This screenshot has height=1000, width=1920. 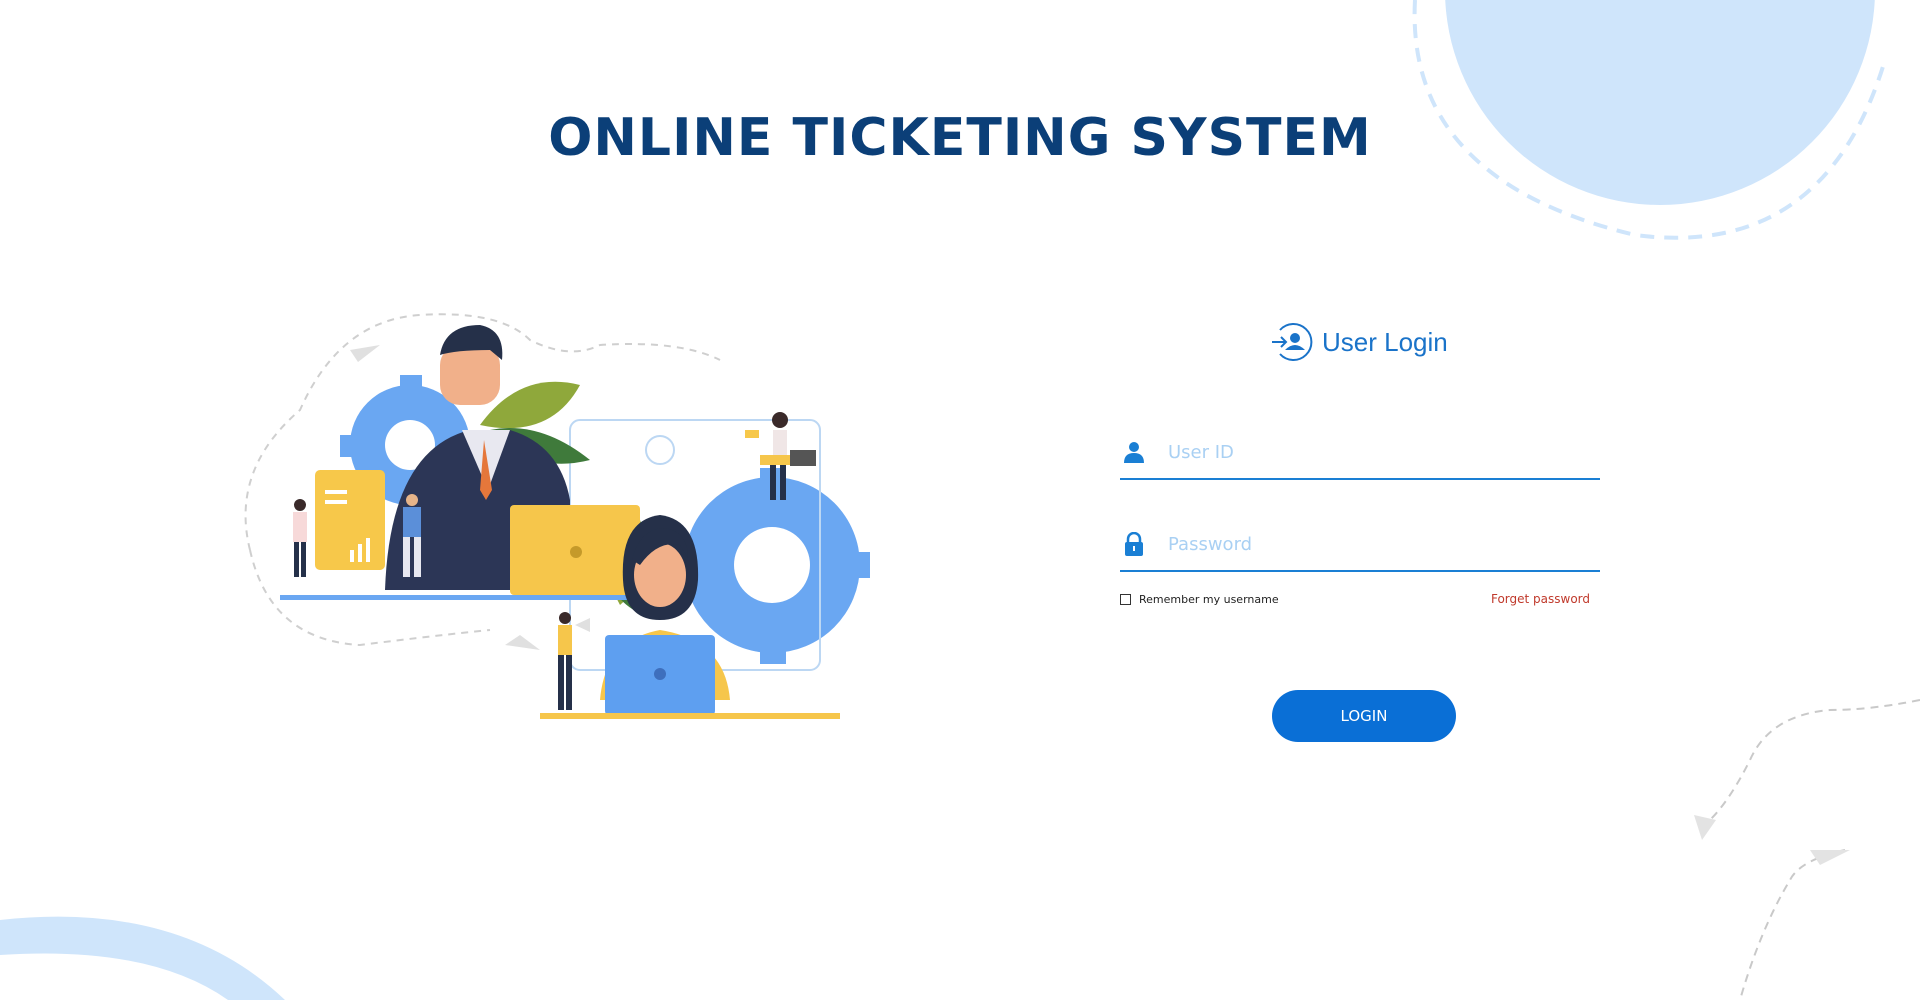 What do you see at coordinates (1364, 716) in the screenshot?
I see `login-button: LOGIN` at bounding box center [1364, 716].